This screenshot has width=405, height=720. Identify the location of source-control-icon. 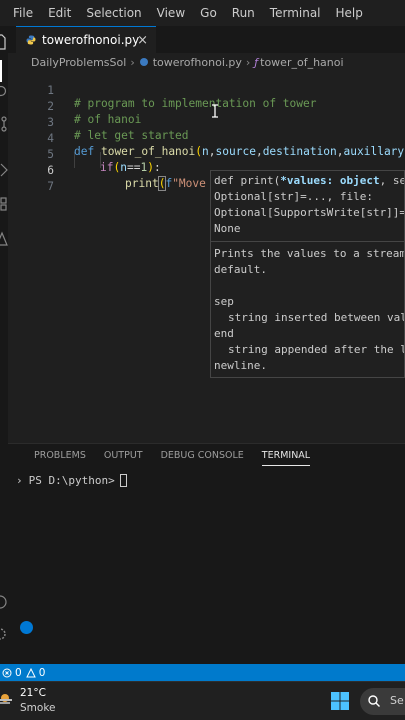
(4, 124).